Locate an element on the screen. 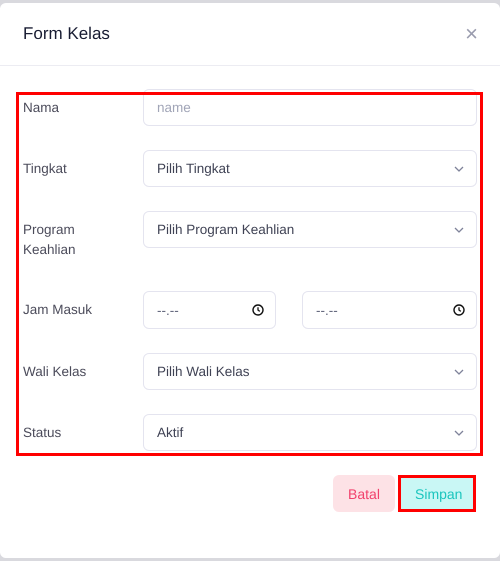  field-label: Jam Masuk is located at coordinates (58, 310).